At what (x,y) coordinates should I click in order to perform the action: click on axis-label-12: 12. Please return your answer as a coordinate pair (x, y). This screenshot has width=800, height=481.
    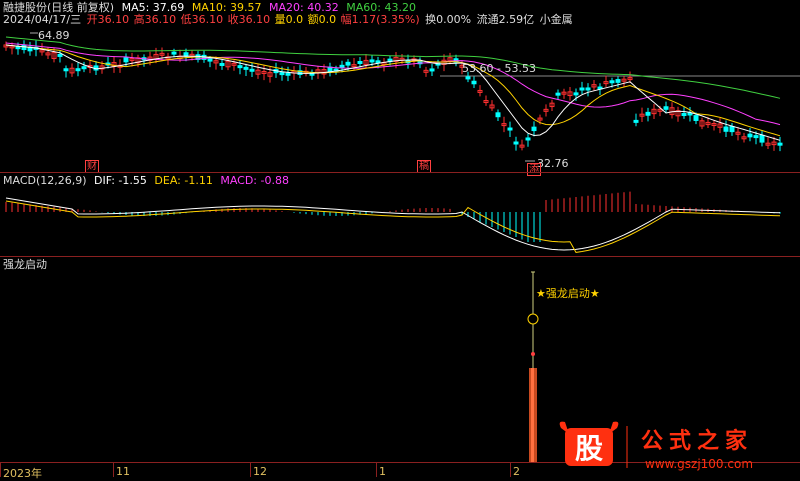
    Looking at the image, I should click on (260, 471).